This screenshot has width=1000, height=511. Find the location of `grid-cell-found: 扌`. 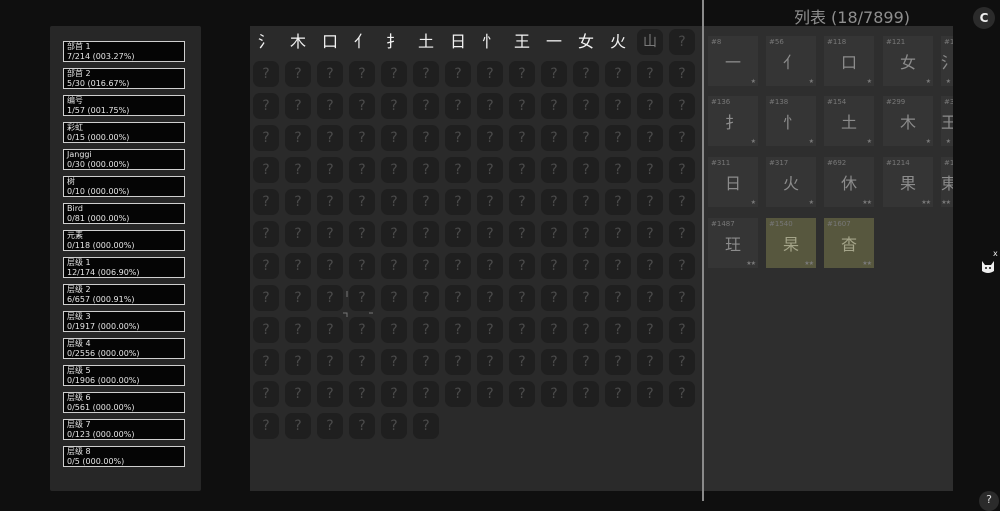

grid-cell-found: 扌 is located at coordinates (394, 42).